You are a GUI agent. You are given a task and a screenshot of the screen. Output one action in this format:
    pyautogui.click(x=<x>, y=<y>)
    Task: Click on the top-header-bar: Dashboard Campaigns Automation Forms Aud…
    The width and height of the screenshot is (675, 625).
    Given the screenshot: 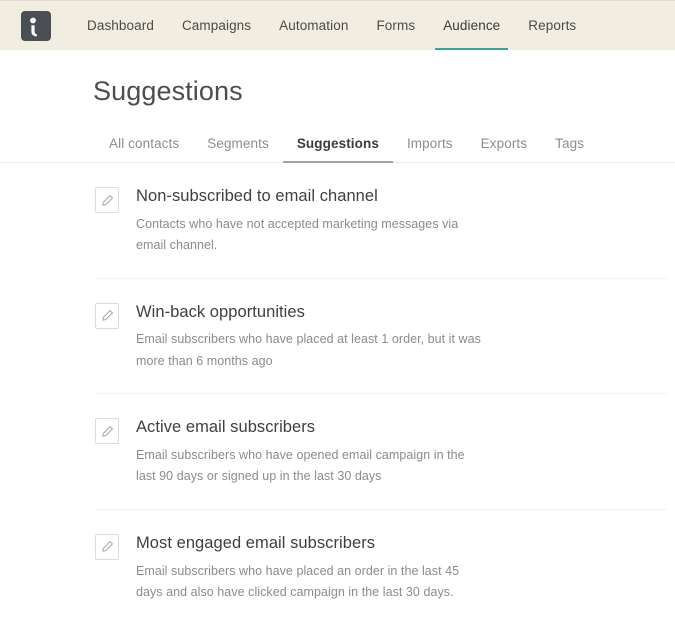 What is the action you would take?
    pyautogui.click(x=337, y=25)
    